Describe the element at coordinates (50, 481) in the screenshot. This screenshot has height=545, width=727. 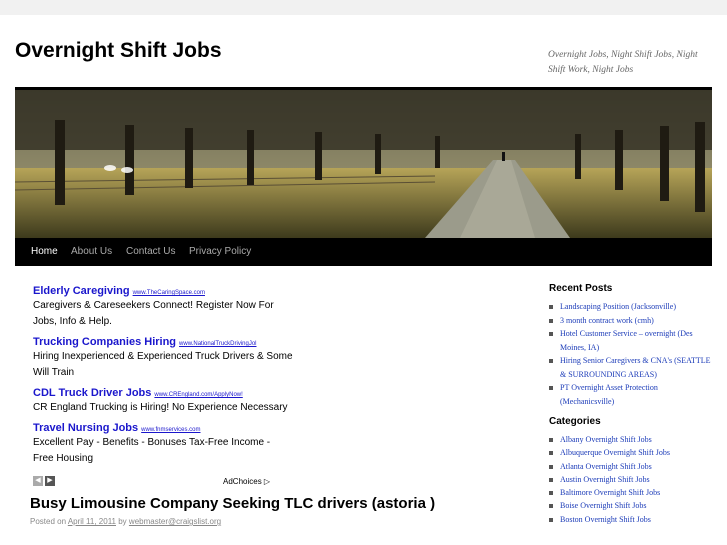
I see `ad-next-arrow-icon: ▶` at that location.